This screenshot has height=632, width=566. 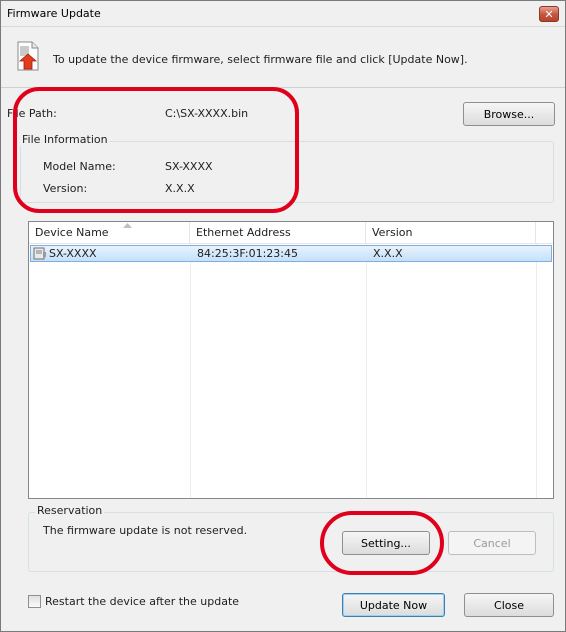 I want to click on column-header-device-name: Device Name, so click(x=109, y=233).